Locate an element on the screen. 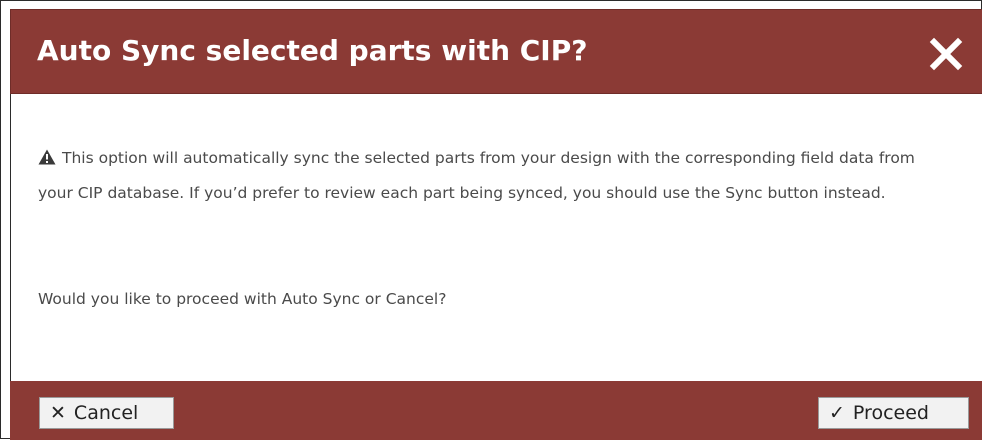 The width and height of the screenshot is (982, 440). warning-triangle-icon is located at coordinates (47, 157).